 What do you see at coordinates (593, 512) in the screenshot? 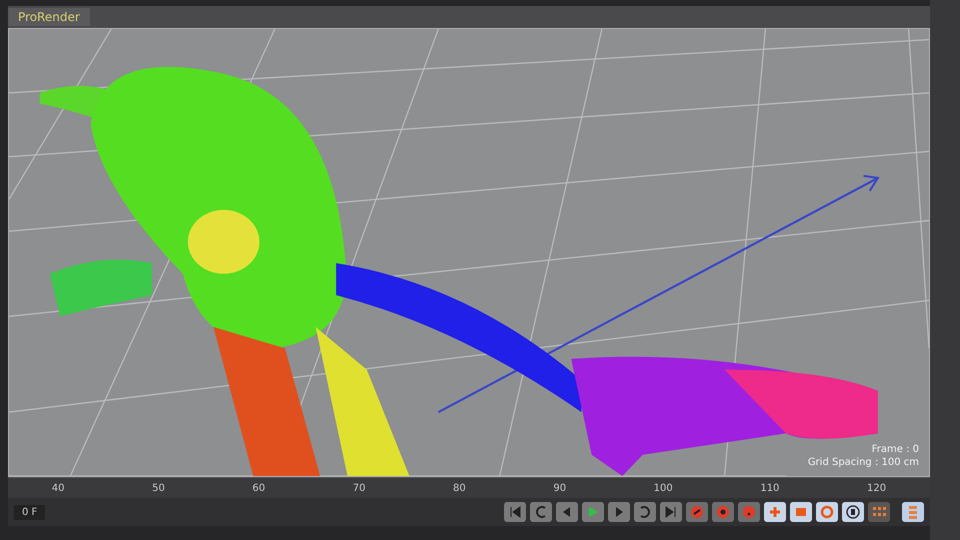
I see `play-icon` at bounding box center [593, 512].